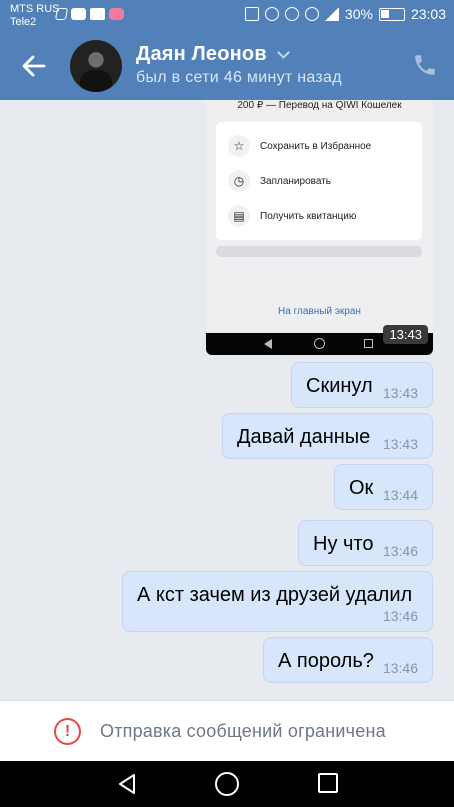 This screenshot has height=807, width=454. Describe the element at coordinates (304, 437) in the screenshot. I see `message-text: Давай данные` at that location.